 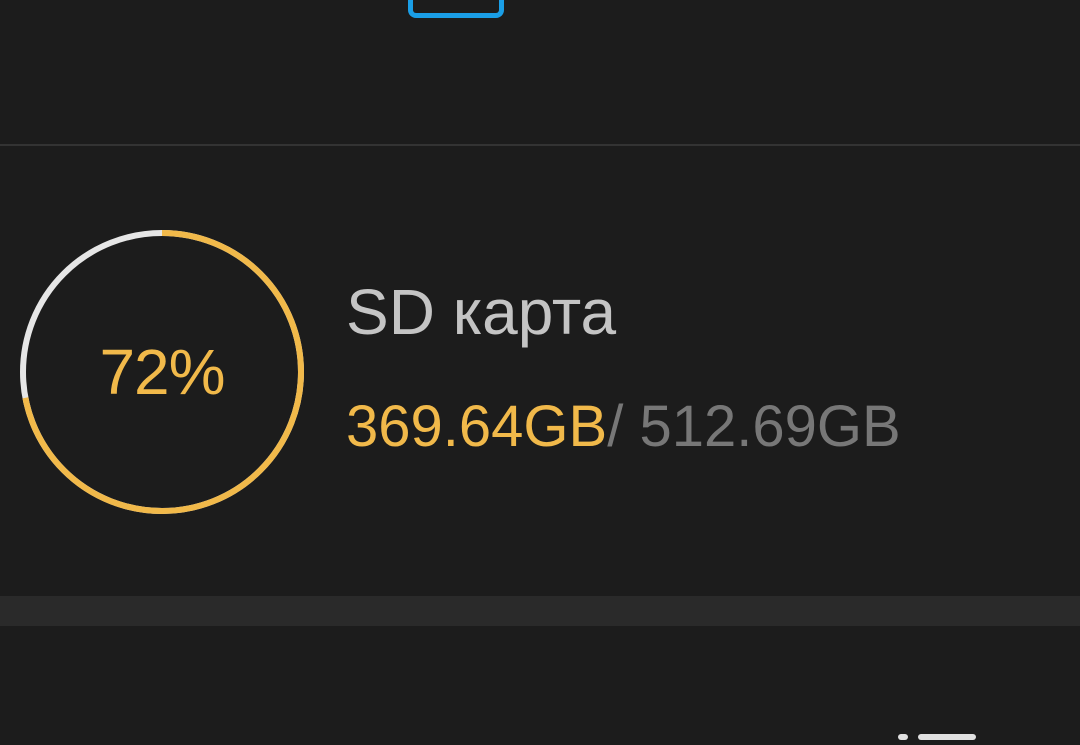 I want to click on folder-icon, so click(x=456, y=9).